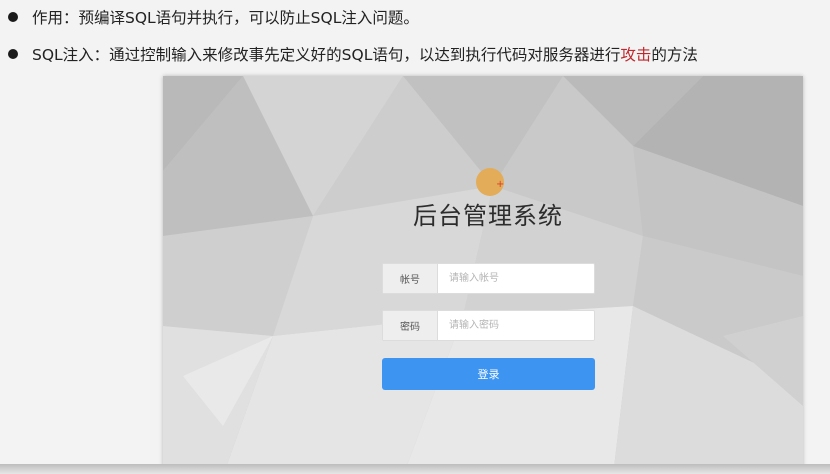  Describe the element at coordinates (225, 18) in the screenshot. I see `bullet-purpose-text: 作用：预编译SQL语句并执行，可以防止SQL注入问题。` at that location.